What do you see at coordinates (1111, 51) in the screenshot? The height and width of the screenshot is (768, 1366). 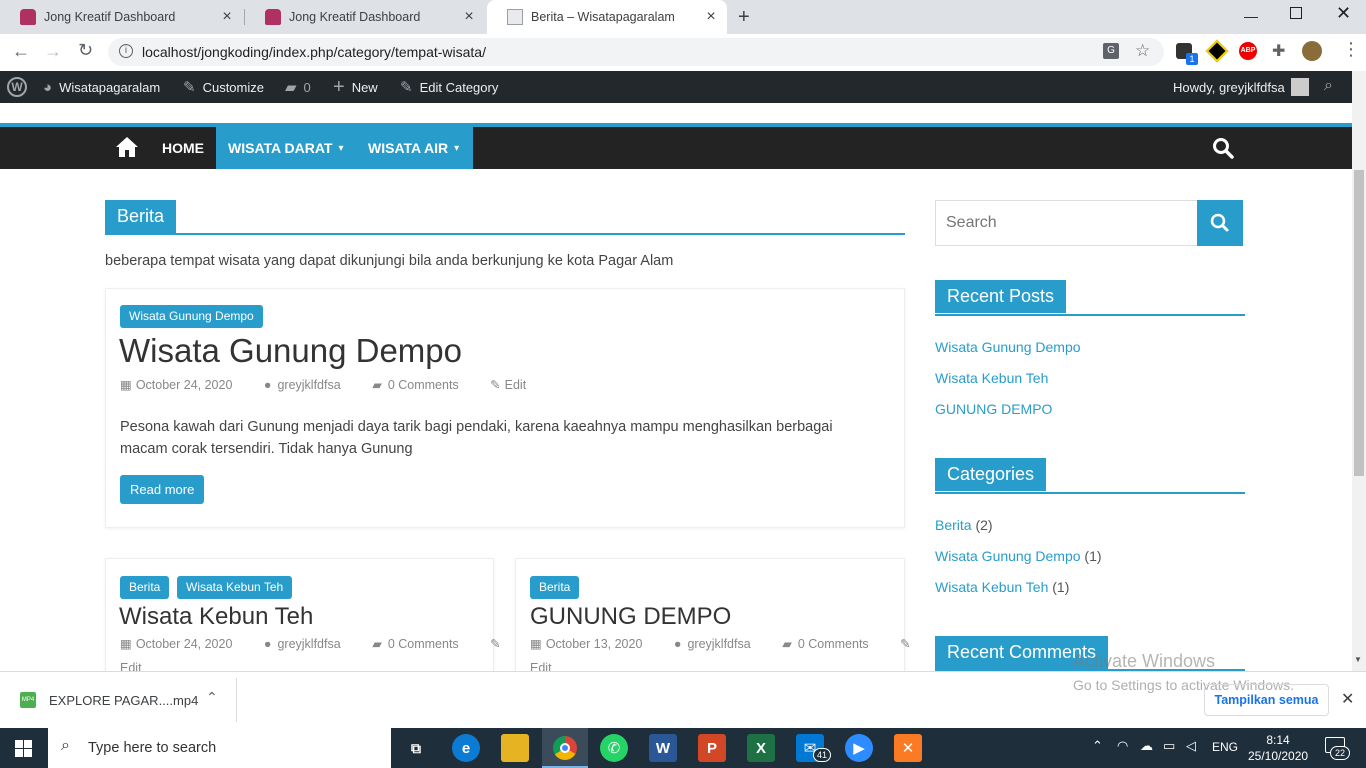 I see `translate-icon: G` at bounding box center [1111, 51].